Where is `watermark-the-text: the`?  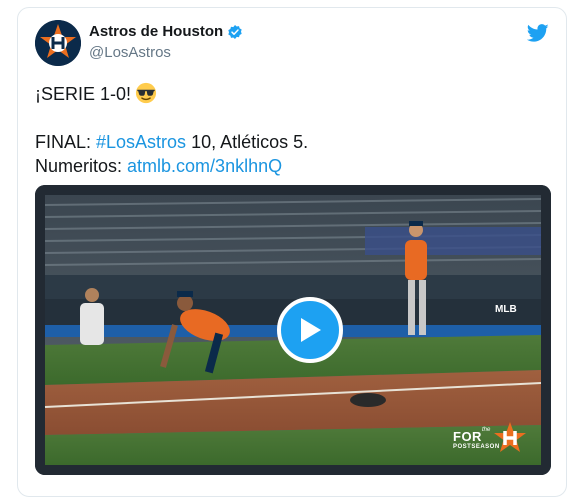 watermark-the-text: the is located at coordinates (486, 430).